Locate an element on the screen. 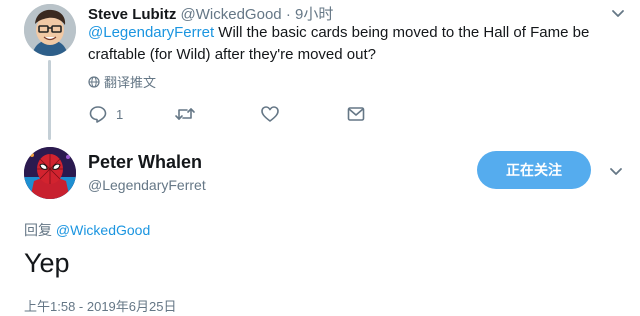 The image size is (640, 316). like-button is located at coordinates (270, 114).